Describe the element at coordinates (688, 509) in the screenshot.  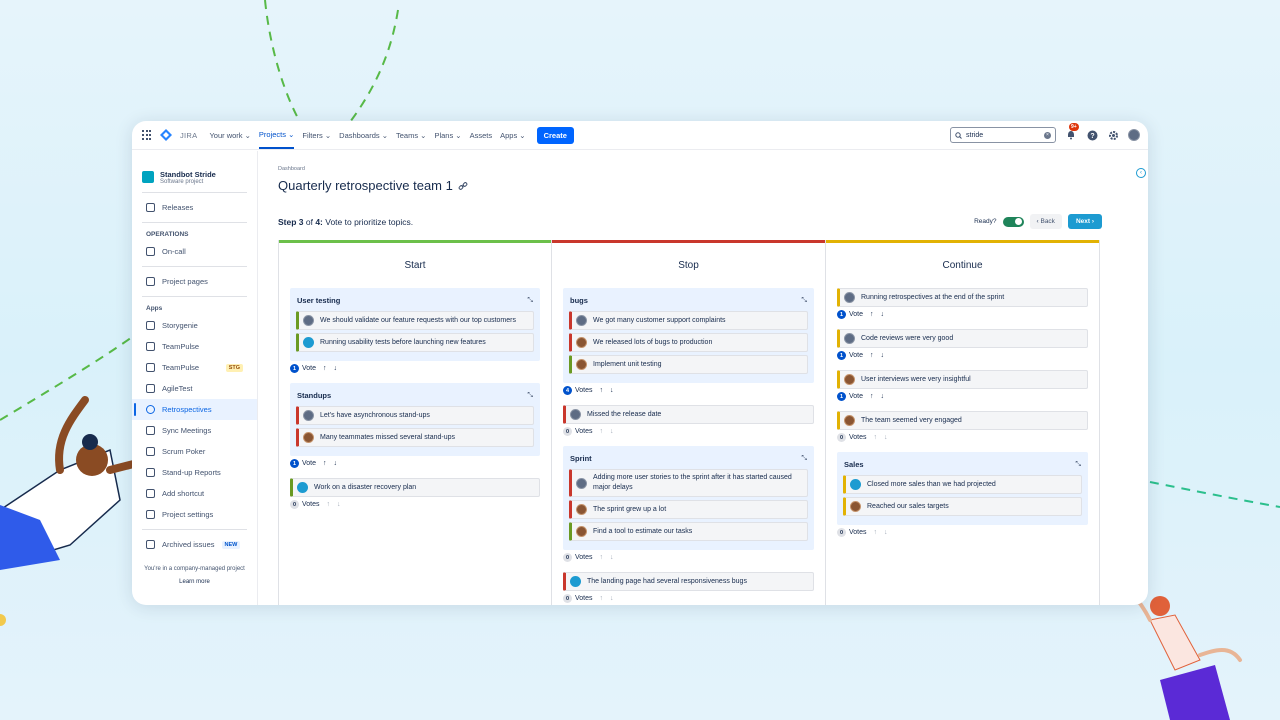
I see `retro-card: The sprint grew up a lot` at that location.